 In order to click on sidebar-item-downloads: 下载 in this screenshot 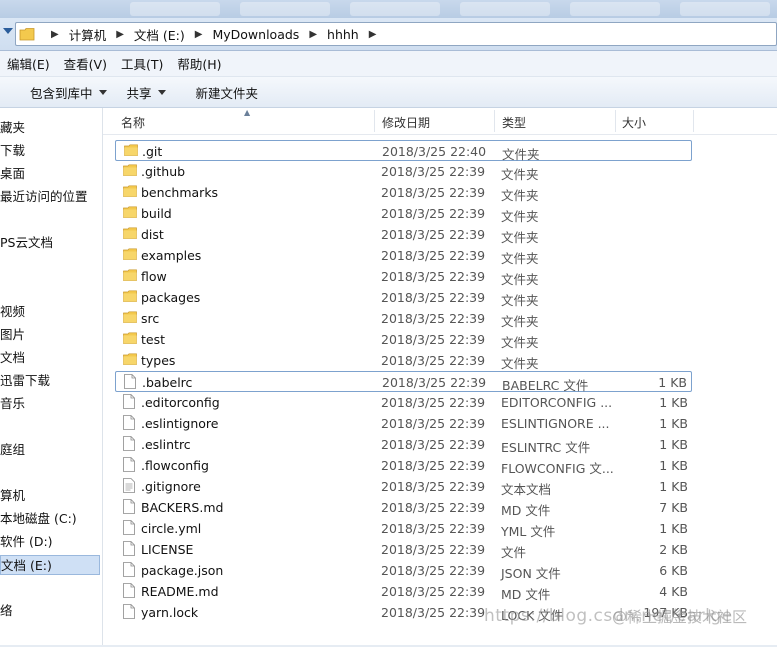, I will do `click(50, 151)`.